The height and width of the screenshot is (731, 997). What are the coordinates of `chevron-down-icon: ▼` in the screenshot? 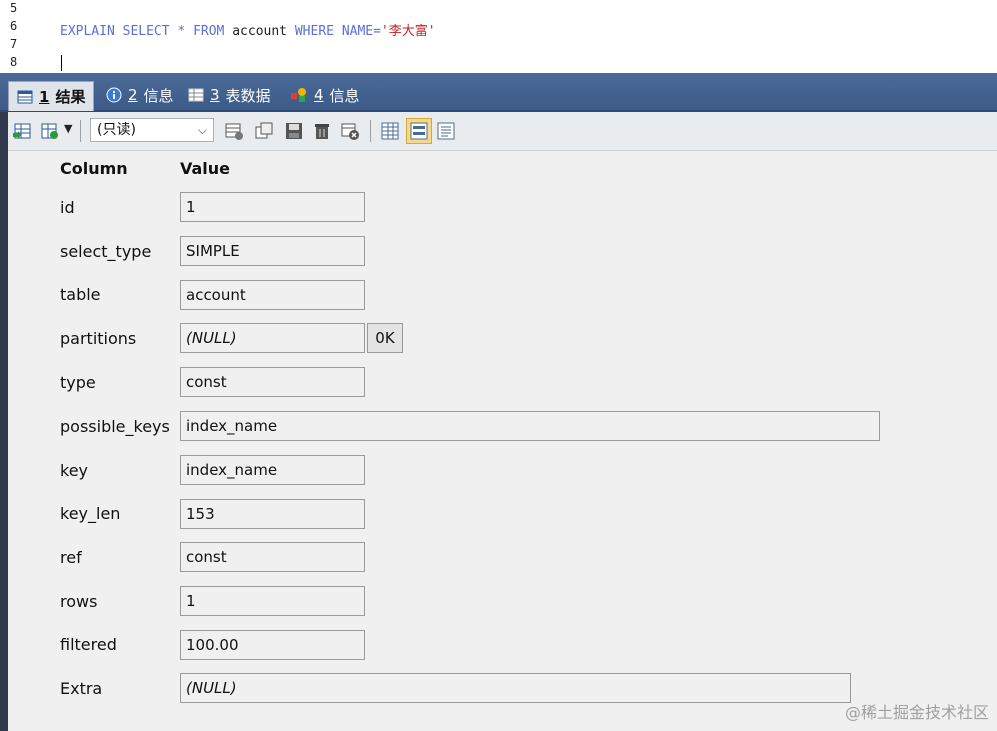 It's located at (68, 128).